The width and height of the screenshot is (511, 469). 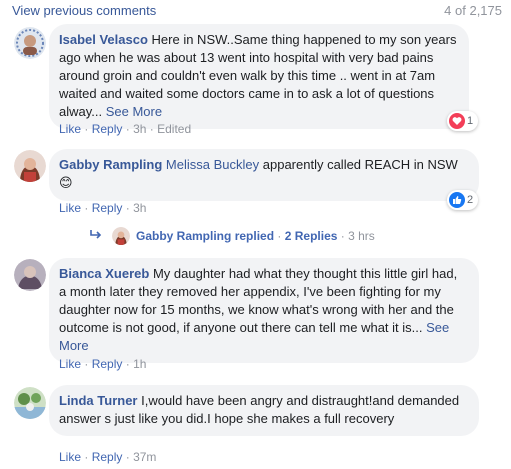 What do you see at coordinates (457, 121) in the screenshot?
I see `heart-icon` at bounding box center [457, 121].